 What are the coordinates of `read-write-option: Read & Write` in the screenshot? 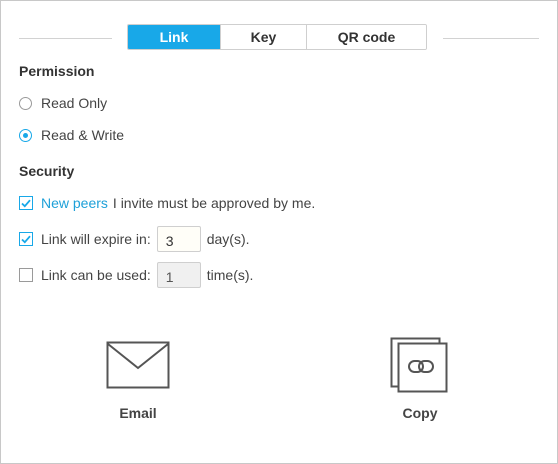 It's located at (71, 135).